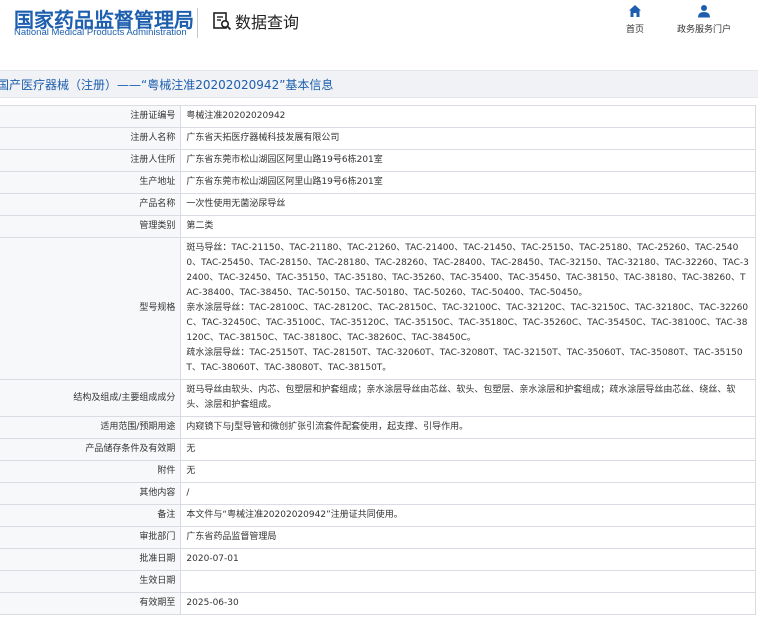 The height and width of the screenshot is (641, 758). What do you see at coordinates (167, 85) in the screenshot?
I see `page-title: 国产医疗器械（注册）——“粤械注准20202020942”基本信息` at bounding box center [167, 85].